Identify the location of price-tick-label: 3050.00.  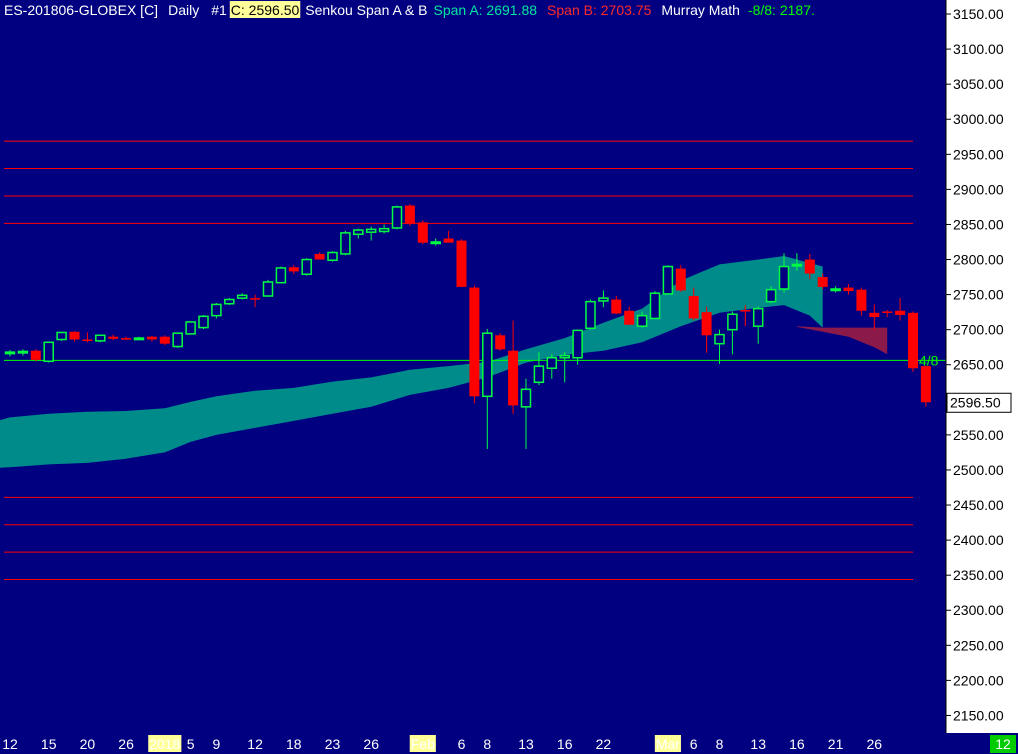
(978, 84).